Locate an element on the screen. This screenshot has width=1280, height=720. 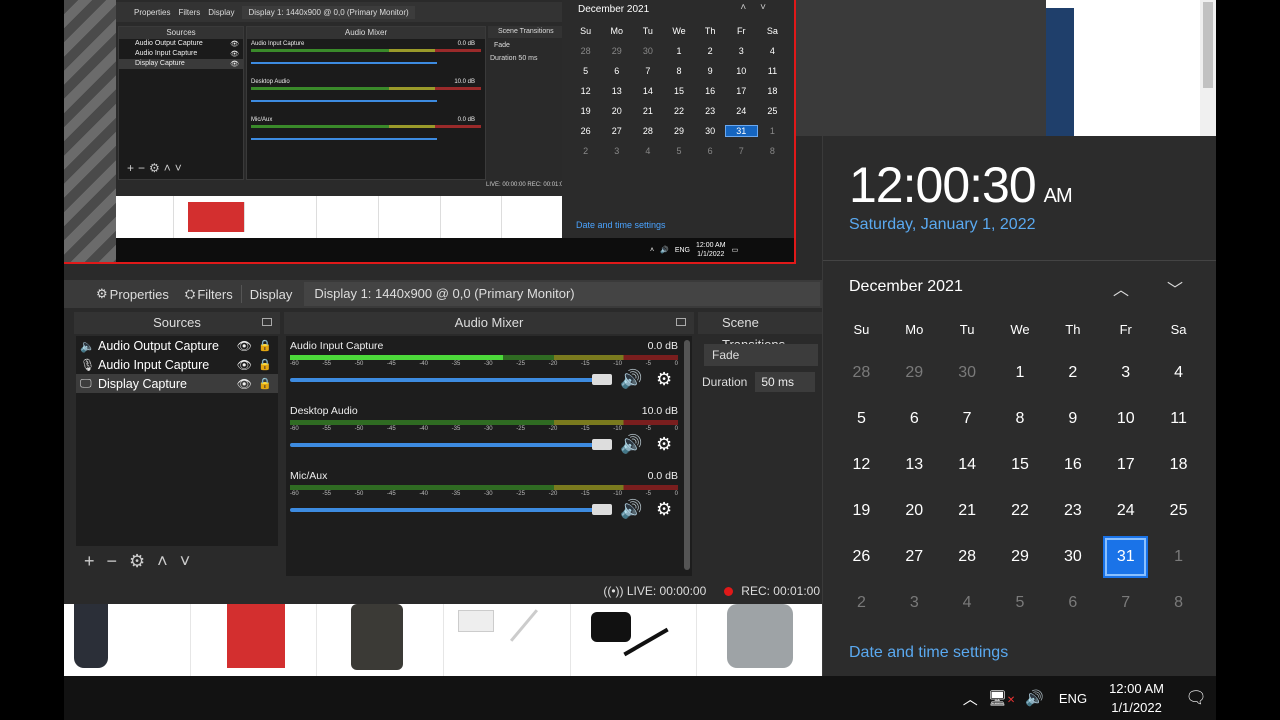
calendar-day: 26 is located at coordinates (861, 557).